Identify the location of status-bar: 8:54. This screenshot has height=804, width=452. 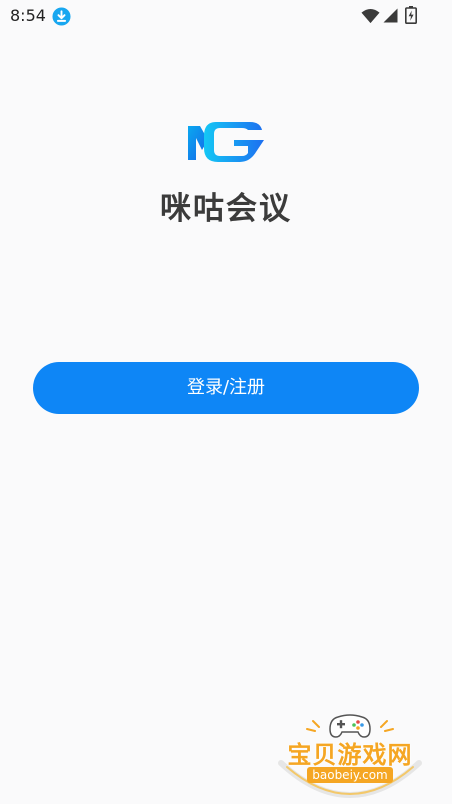
(226, 16).